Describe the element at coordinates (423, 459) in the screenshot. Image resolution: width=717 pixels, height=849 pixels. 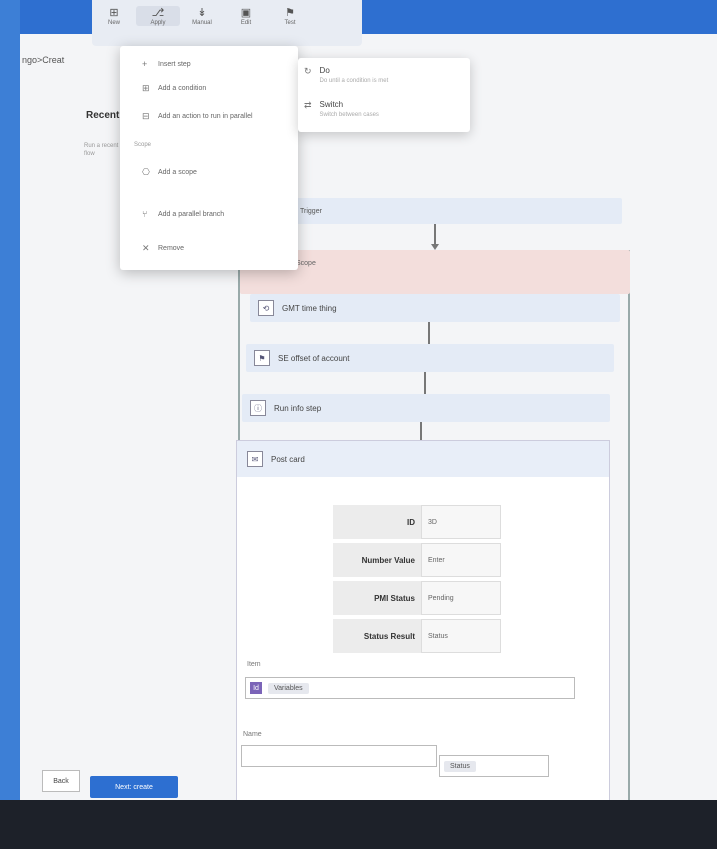
I see `card-header: ✉ Post card` at that location.